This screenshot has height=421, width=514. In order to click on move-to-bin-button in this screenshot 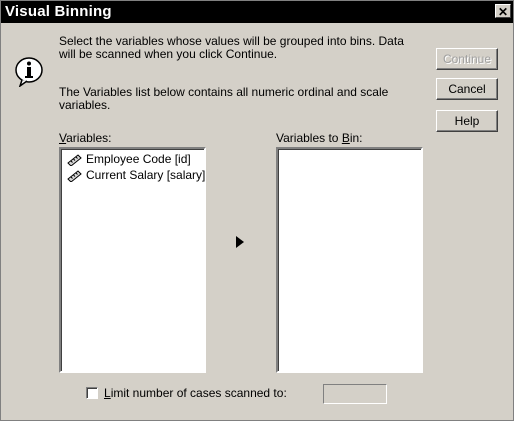, I will do `click(240, 242)`.